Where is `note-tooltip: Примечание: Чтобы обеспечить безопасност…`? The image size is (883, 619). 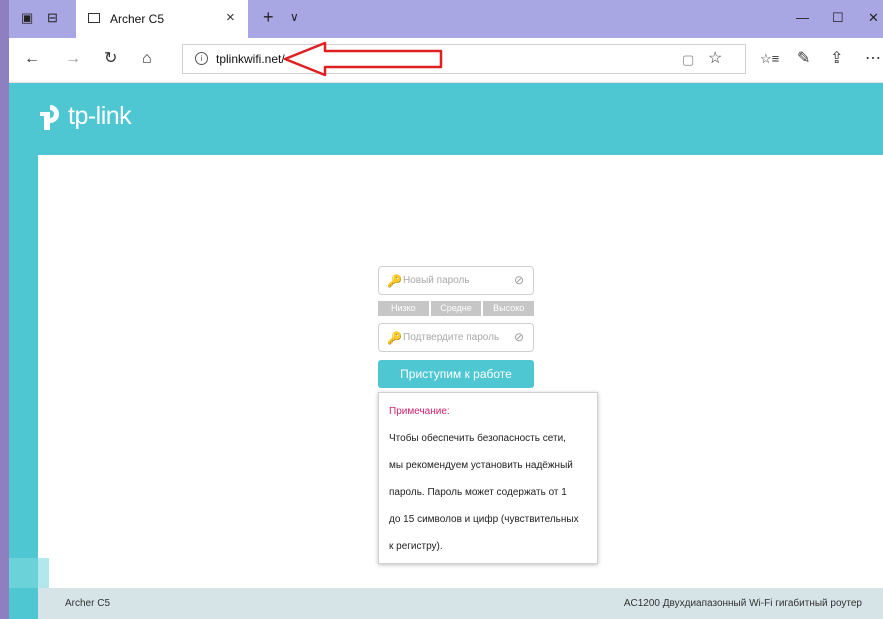
note-tooltip: Примечание: Чтобы обеспечить безопасност… is located at coordinates (488, 478).